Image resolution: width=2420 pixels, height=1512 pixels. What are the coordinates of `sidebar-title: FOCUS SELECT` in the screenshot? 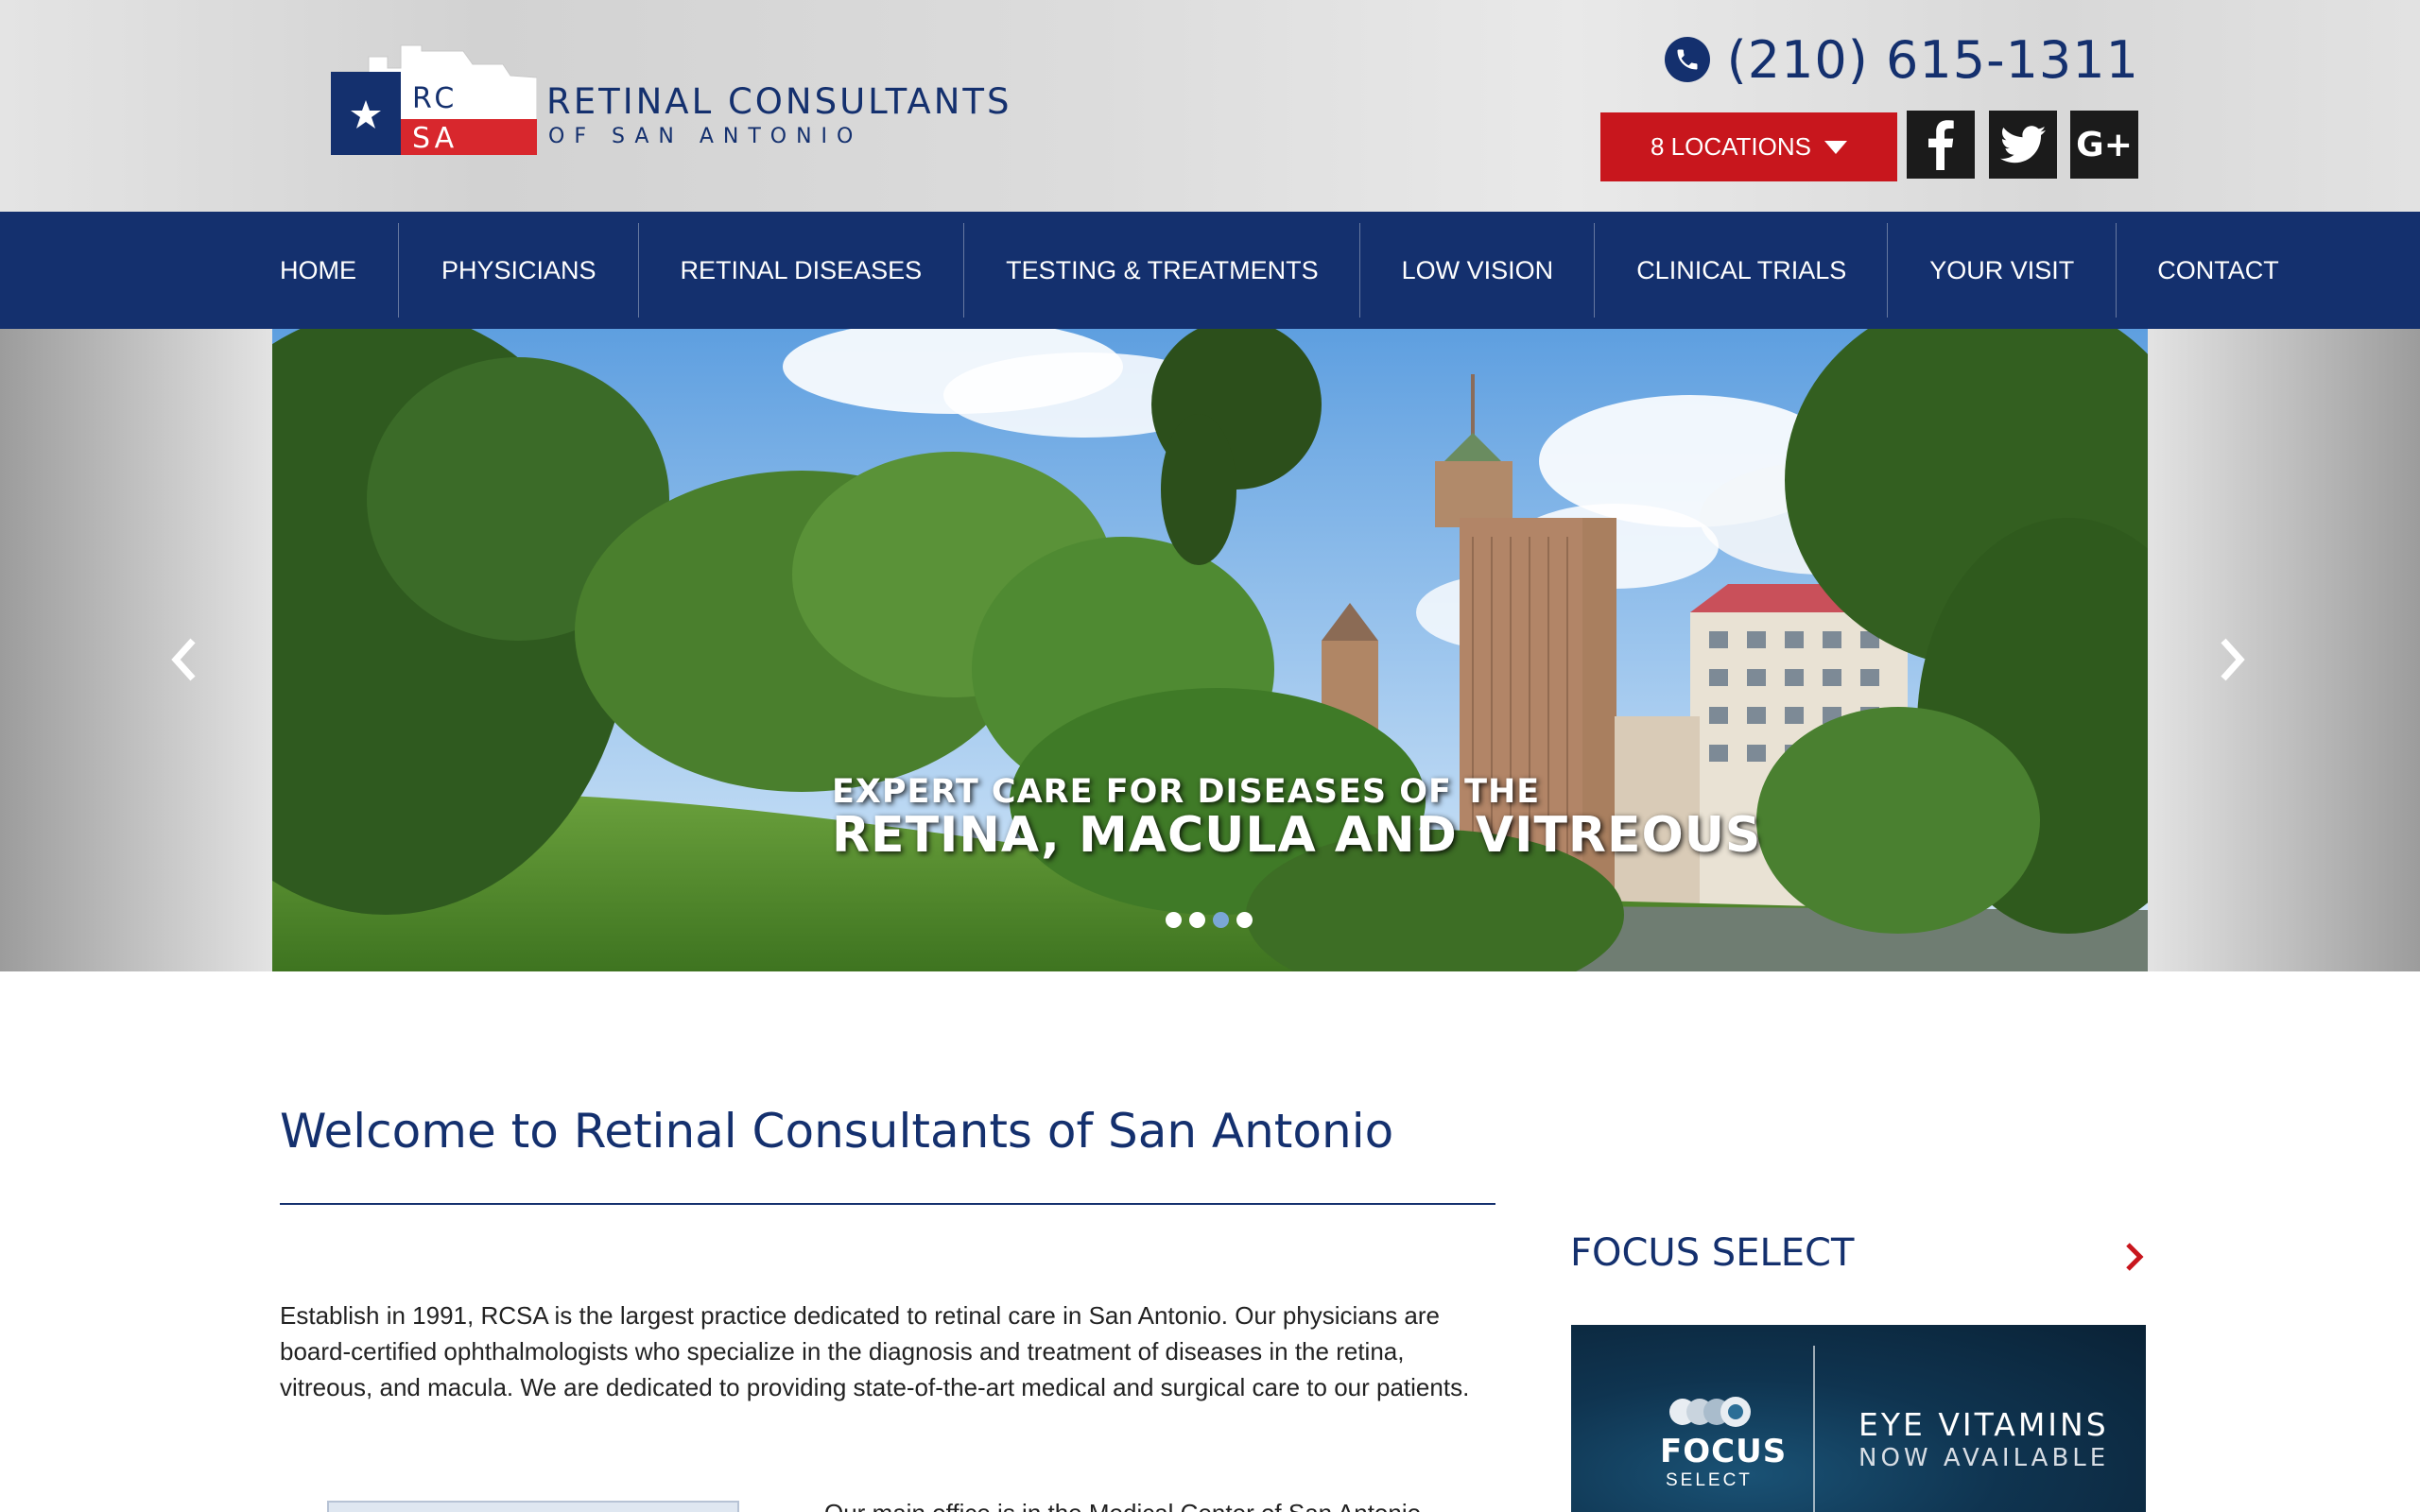 It's located at (1712, 1253).